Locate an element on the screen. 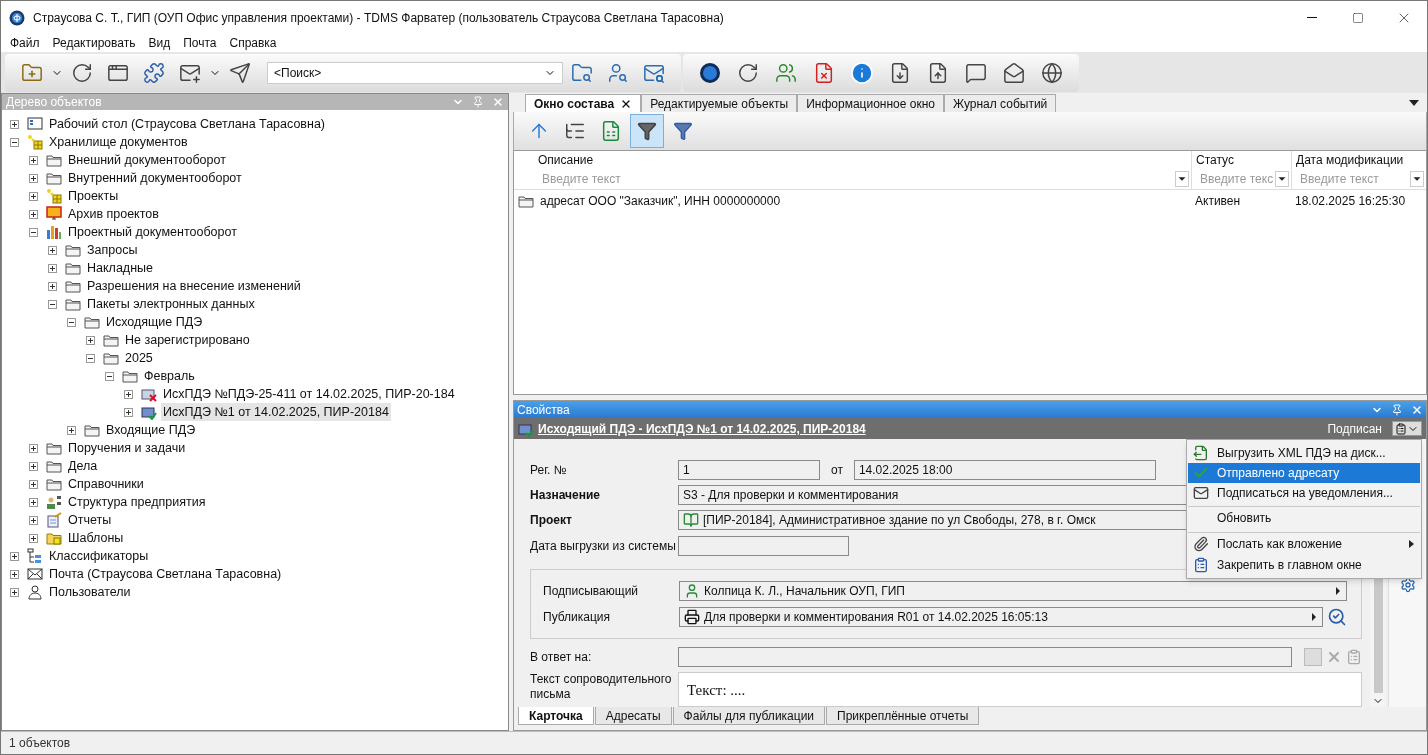 The image size is (1428, 755). field-label: Текст сопроводительного письма is located at coordinates (601, 687).